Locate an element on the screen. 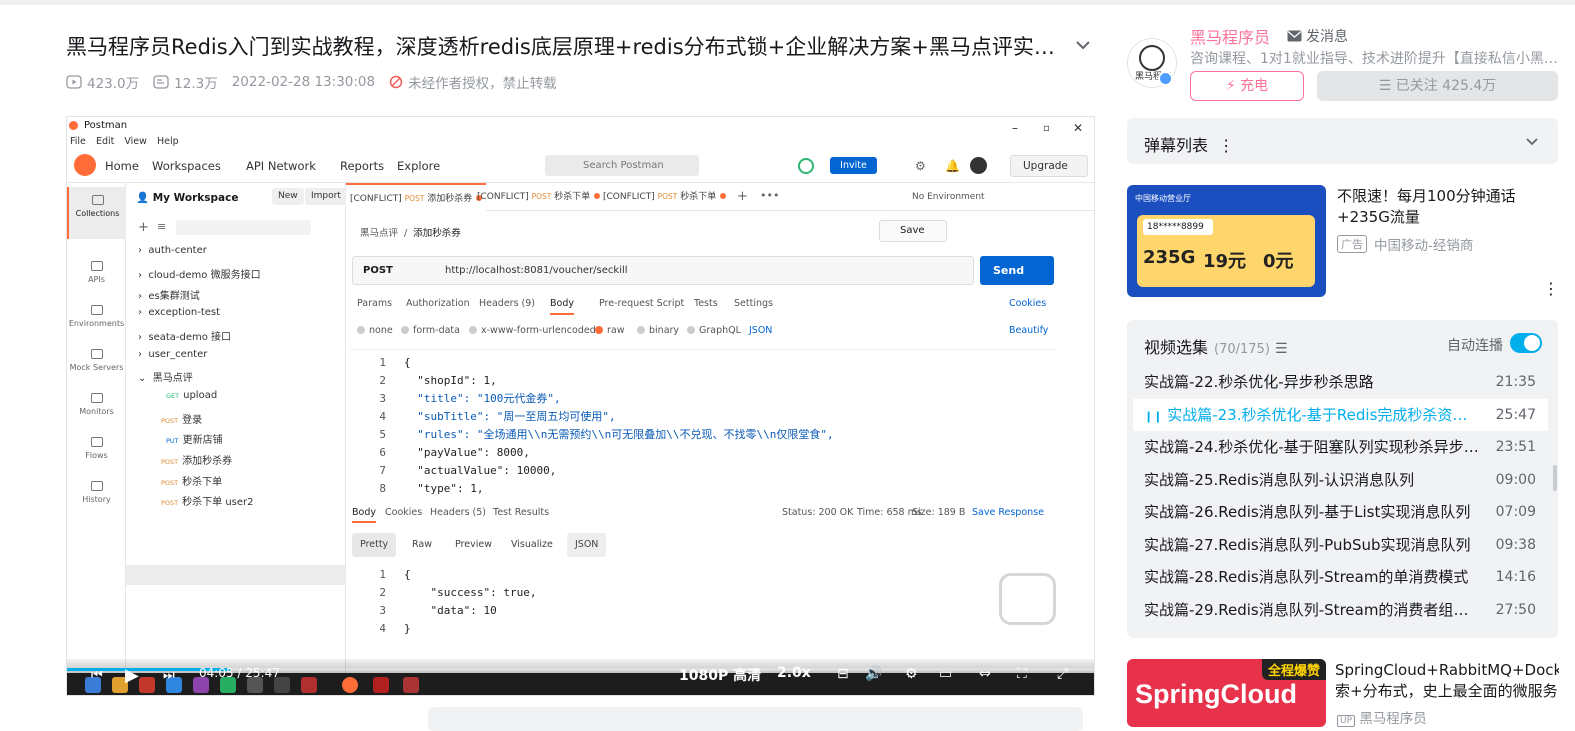 The image size is (1575, 731). menu-file: File is located at coordinates (78, 141).